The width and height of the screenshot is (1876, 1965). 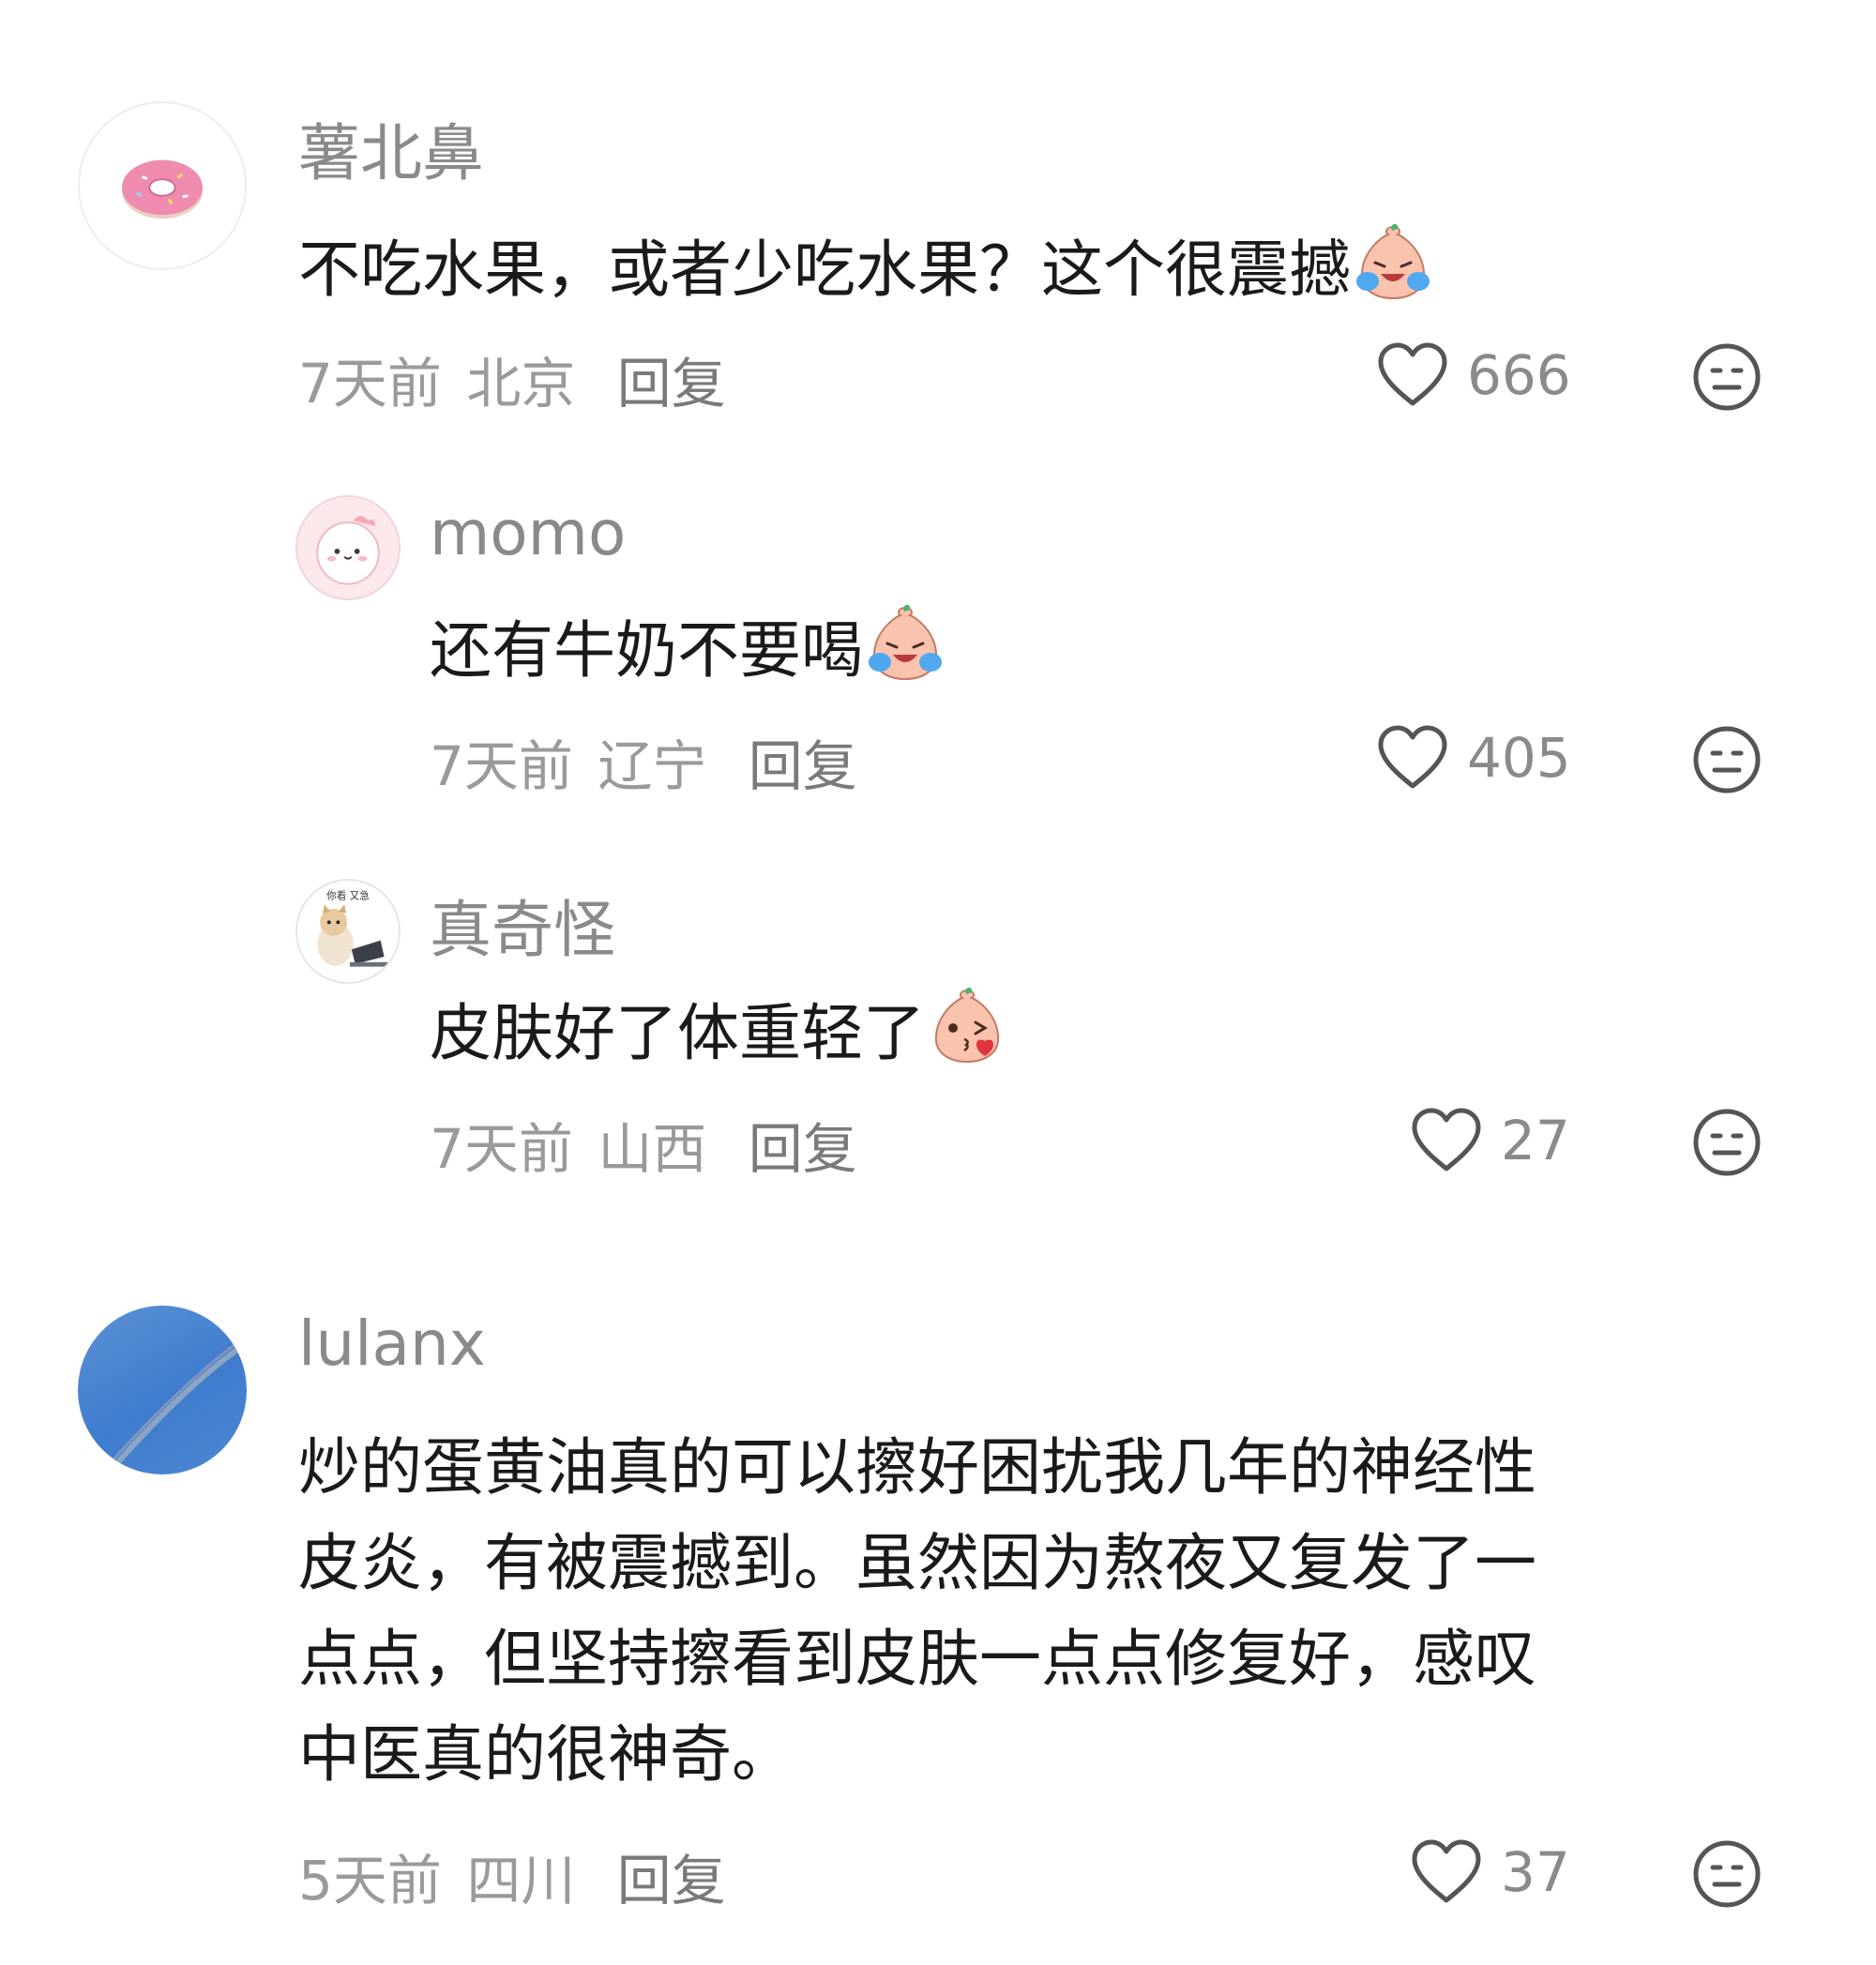 I want to click on comment-meta: 5天前 四川 回复, so click(x=512, y=1876).